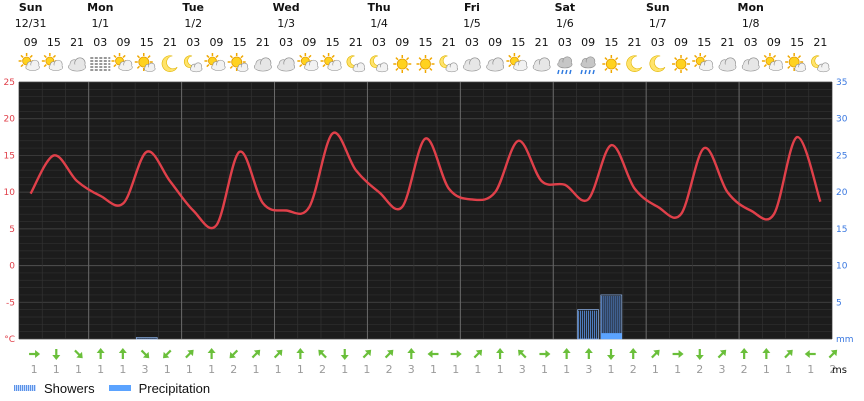 This screenshot has height=401, width=864. What do you see at coordinates (286, 23) in the screenshot?
I see `day-date: 1/3` at bounding box center [286, 23].